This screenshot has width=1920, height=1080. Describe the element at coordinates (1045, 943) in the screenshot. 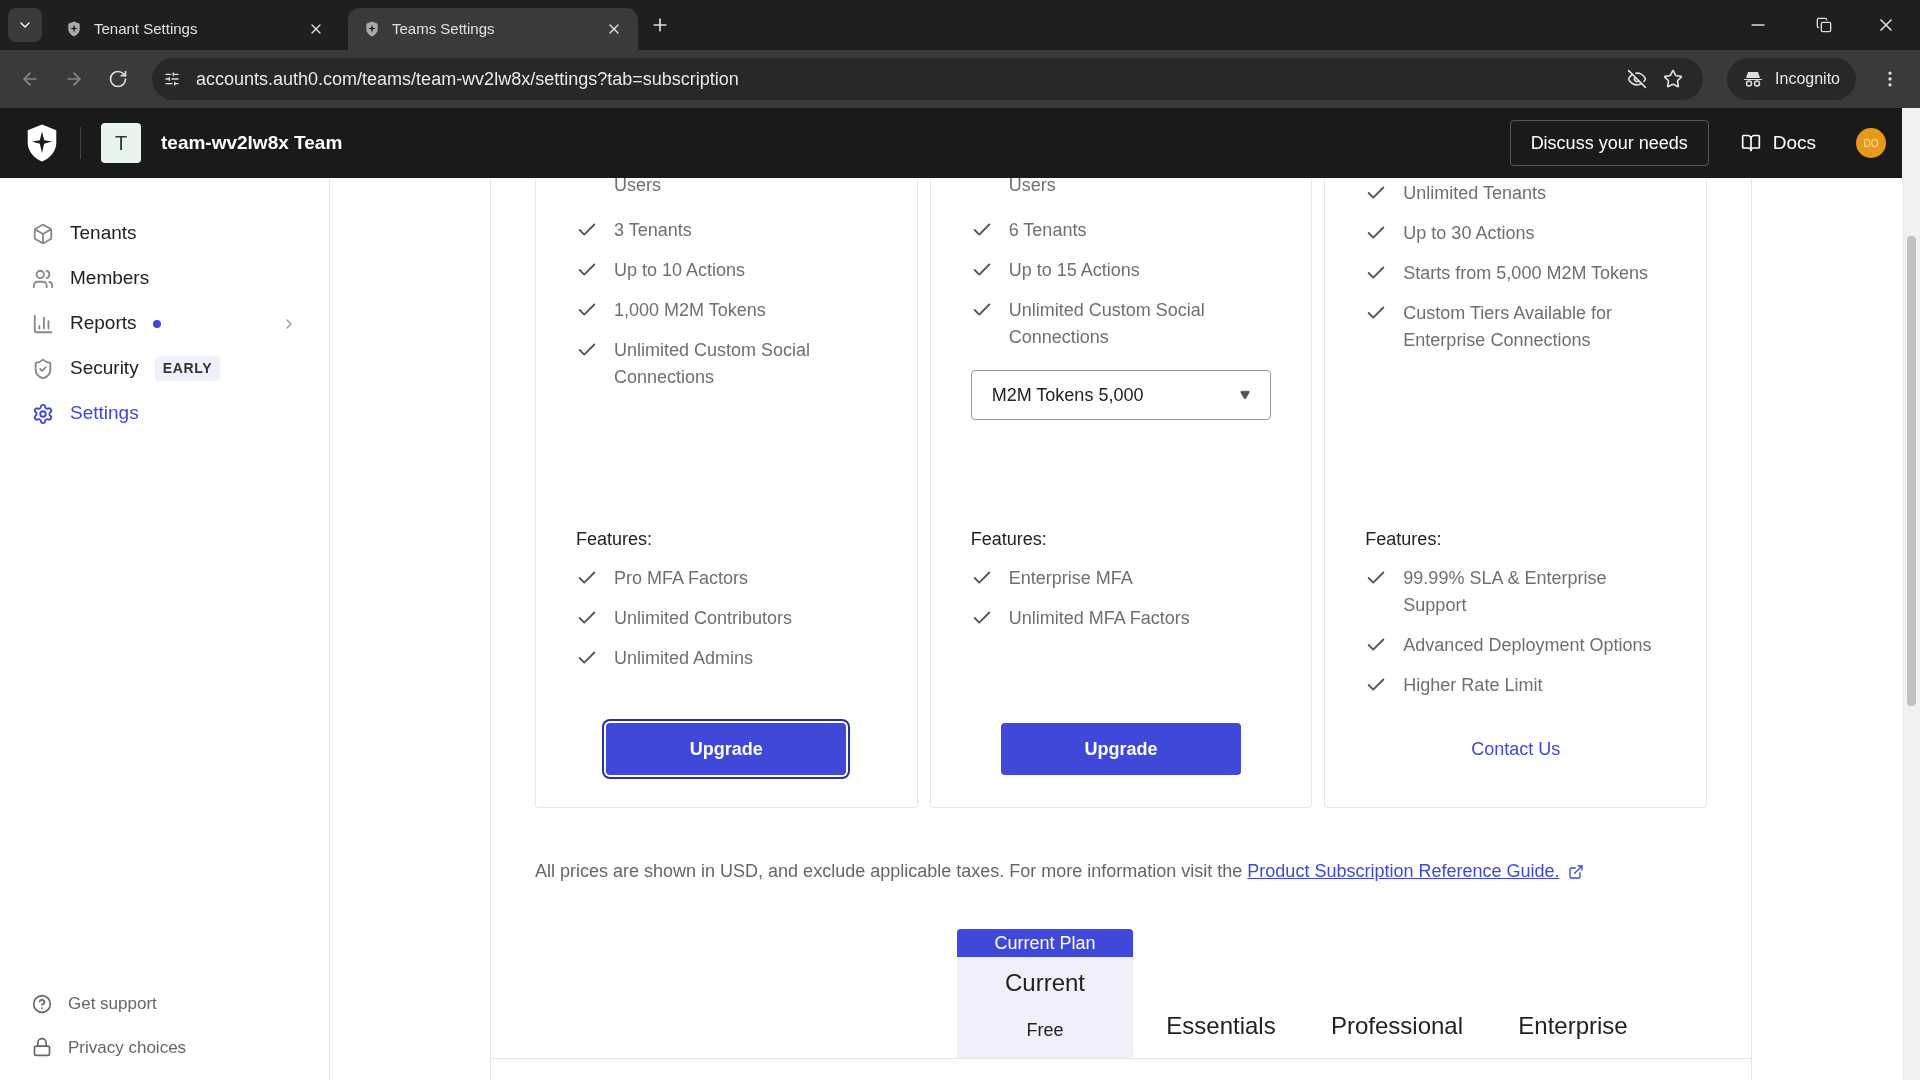

I see `current-plan-badge: Current Plan` at that location.